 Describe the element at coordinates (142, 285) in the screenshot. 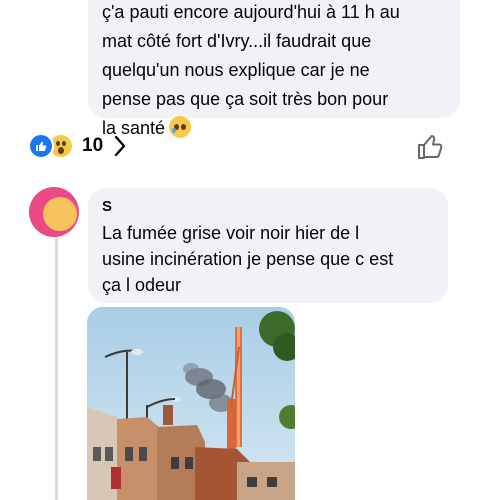

I see `comment-2-line: ça l odeur` at that location.